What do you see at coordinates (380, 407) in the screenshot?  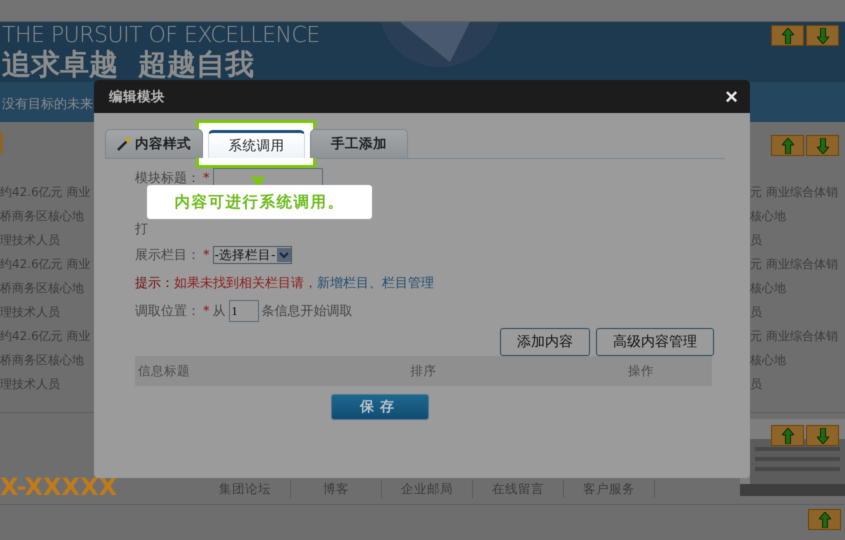 I see `save-button: 保存` at bounding box center [380, 407].